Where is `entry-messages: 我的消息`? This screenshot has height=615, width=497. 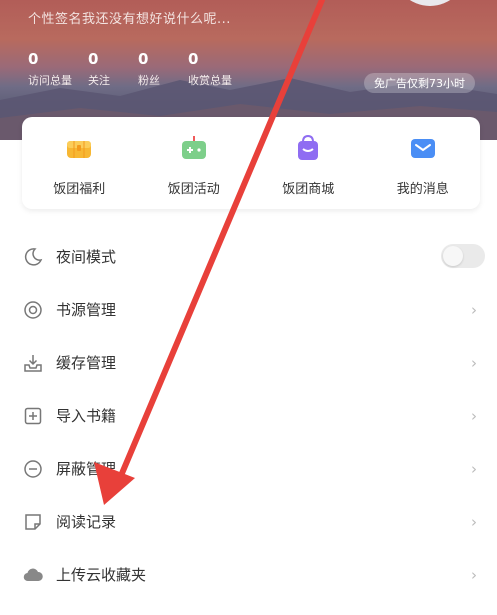
entry-messages: 我的消息 is located at coordinates (423, 163).